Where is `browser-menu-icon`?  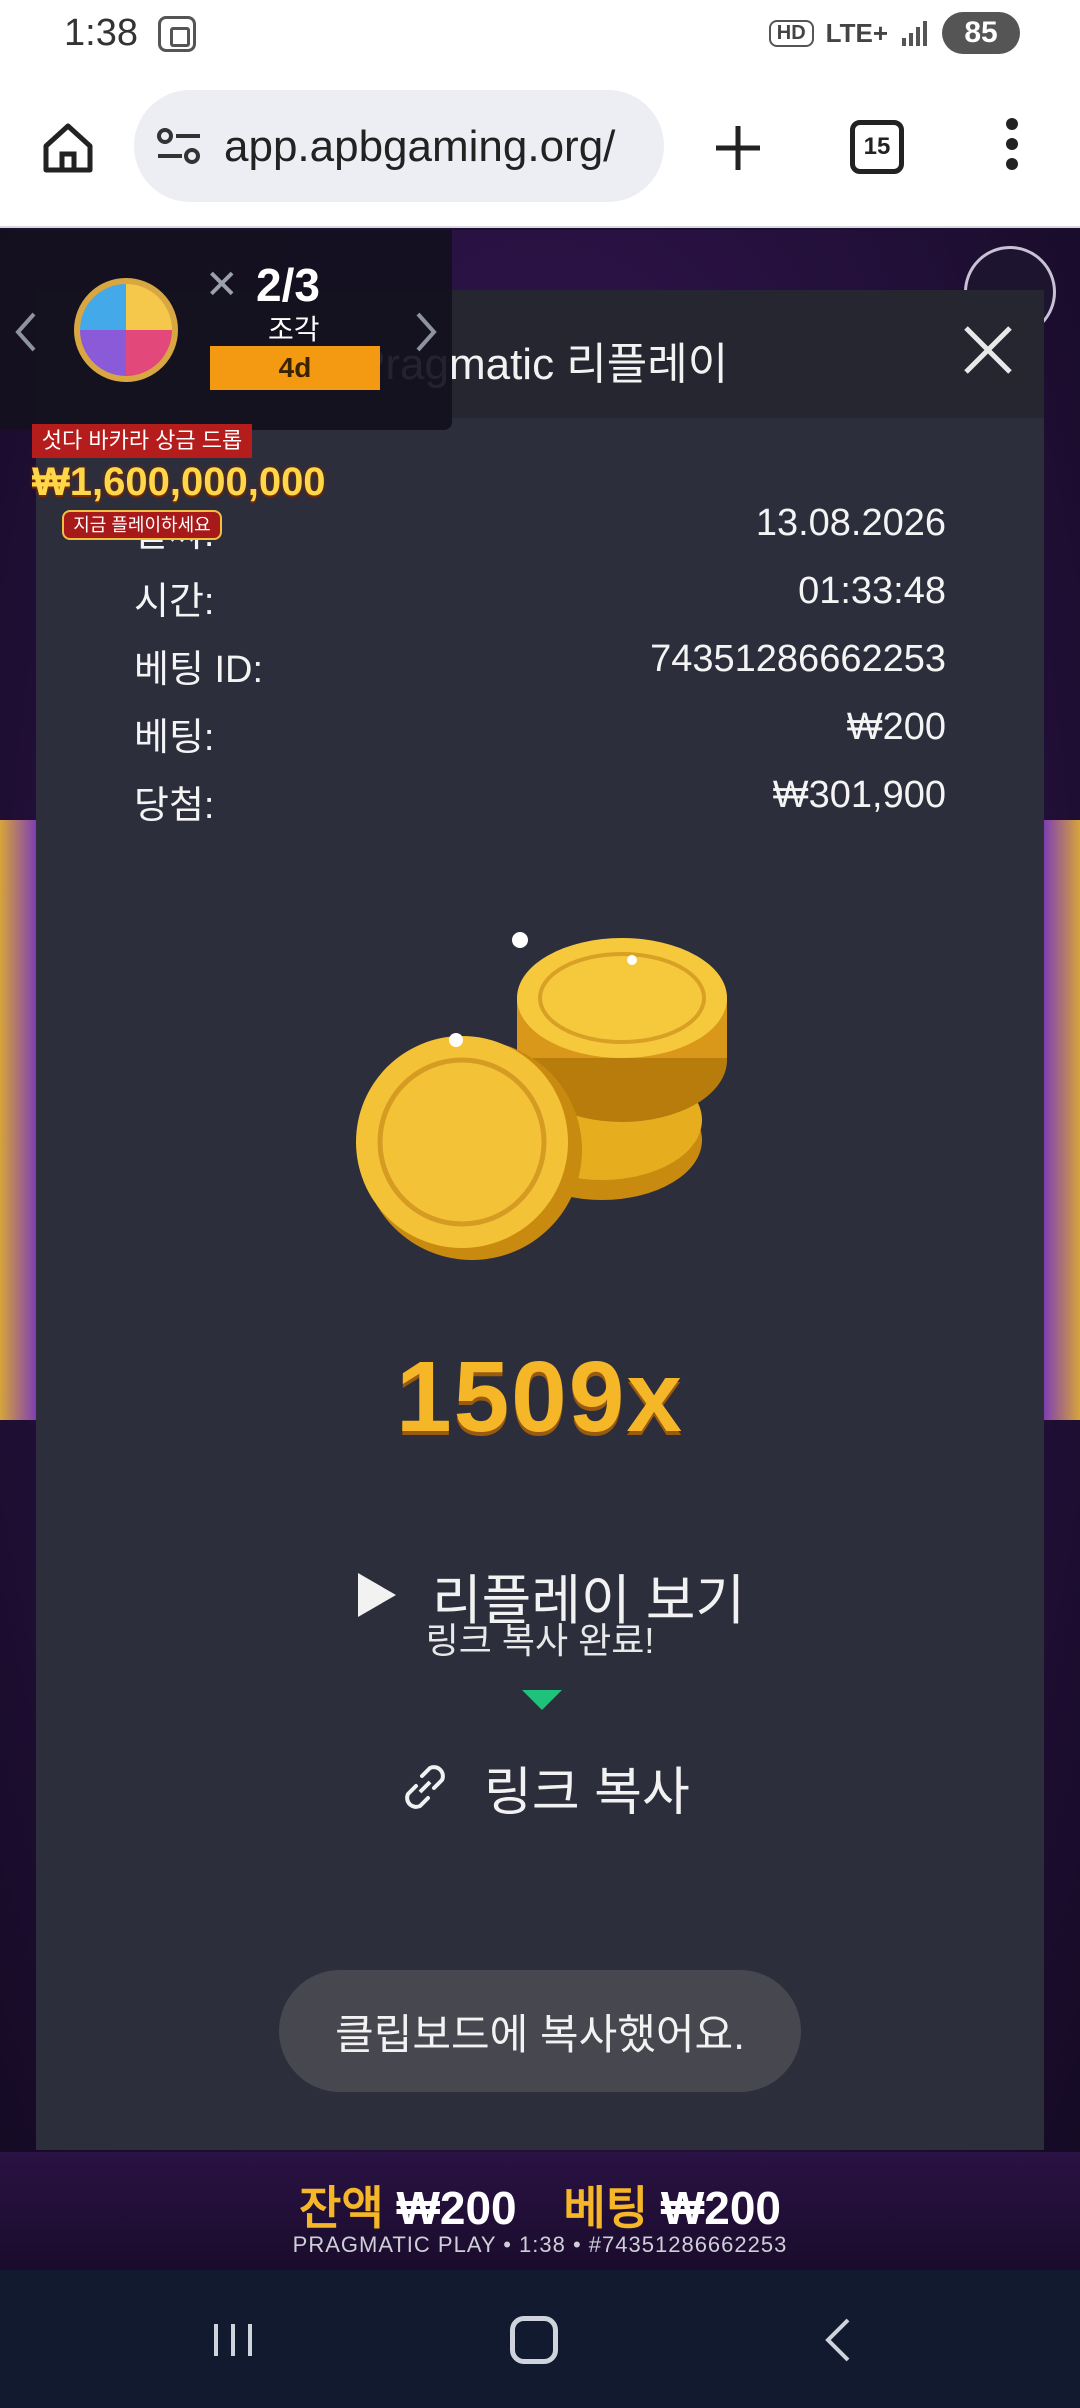
browser-menu-icon is located at coordinates (1012, 148).